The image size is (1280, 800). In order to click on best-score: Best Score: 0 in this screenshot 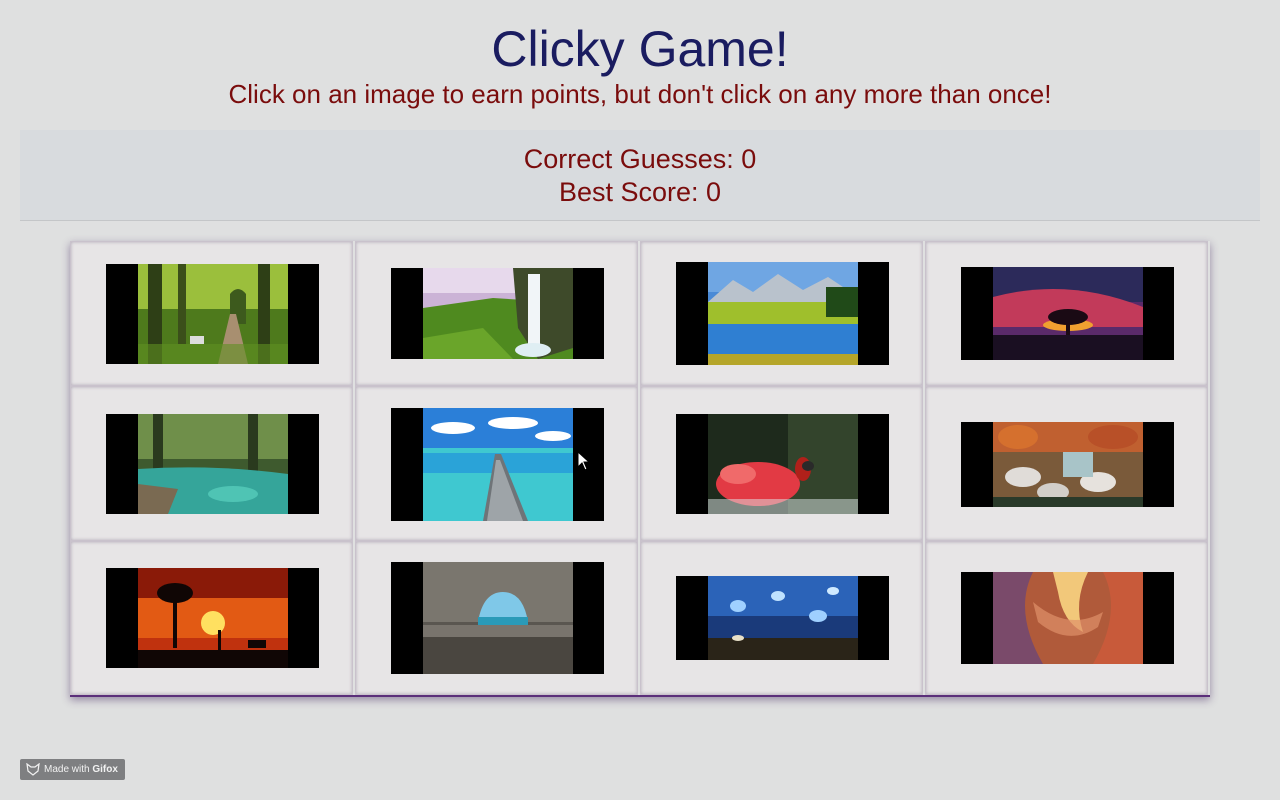, I will do `click(640, 192)`.